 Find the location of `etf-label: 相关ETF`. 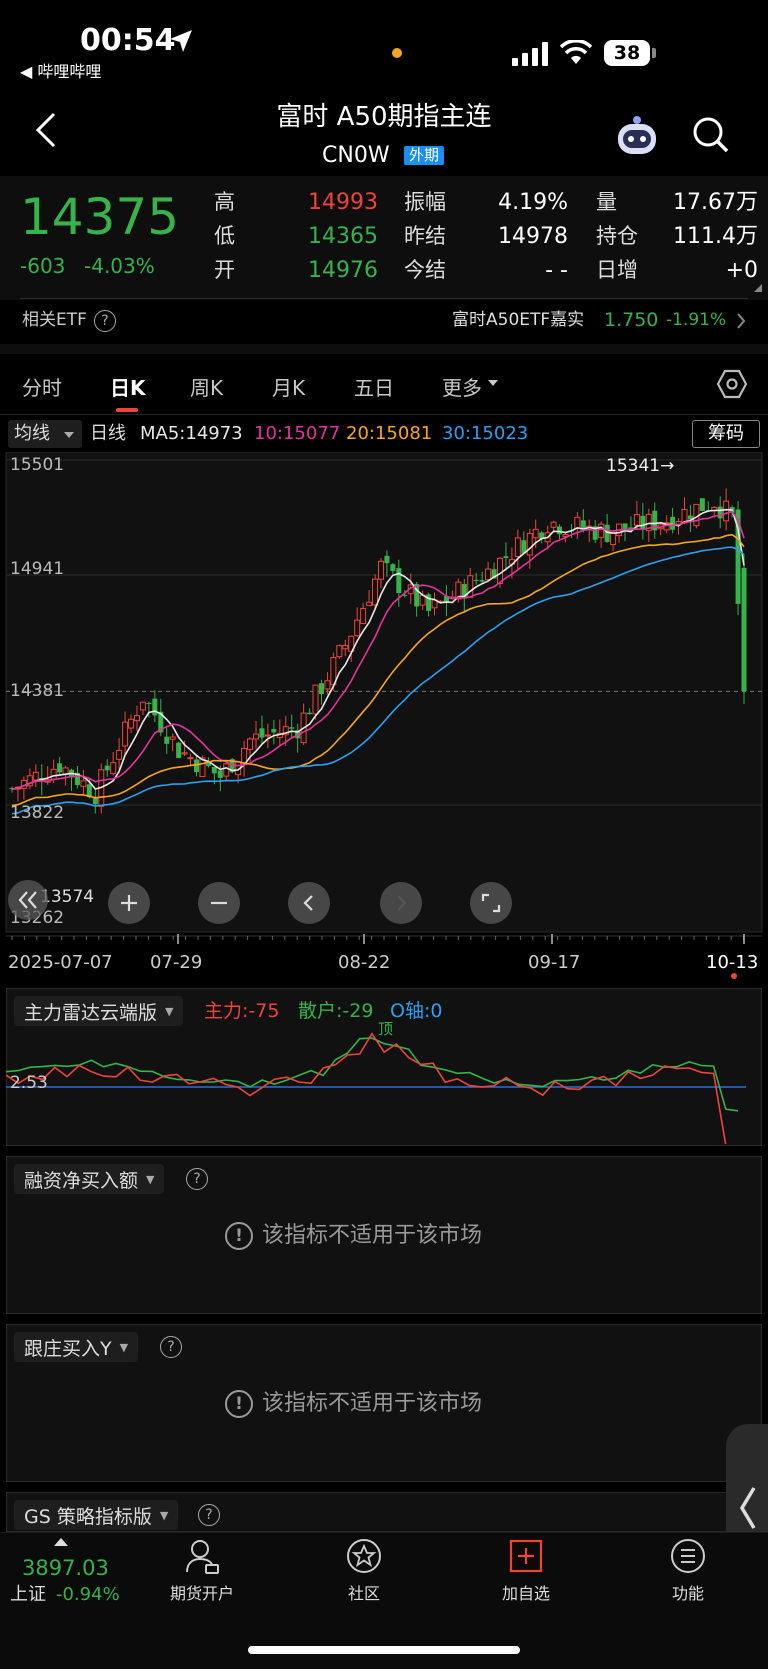

etf-label: 相关ETF is located at coordinates (54, 320).